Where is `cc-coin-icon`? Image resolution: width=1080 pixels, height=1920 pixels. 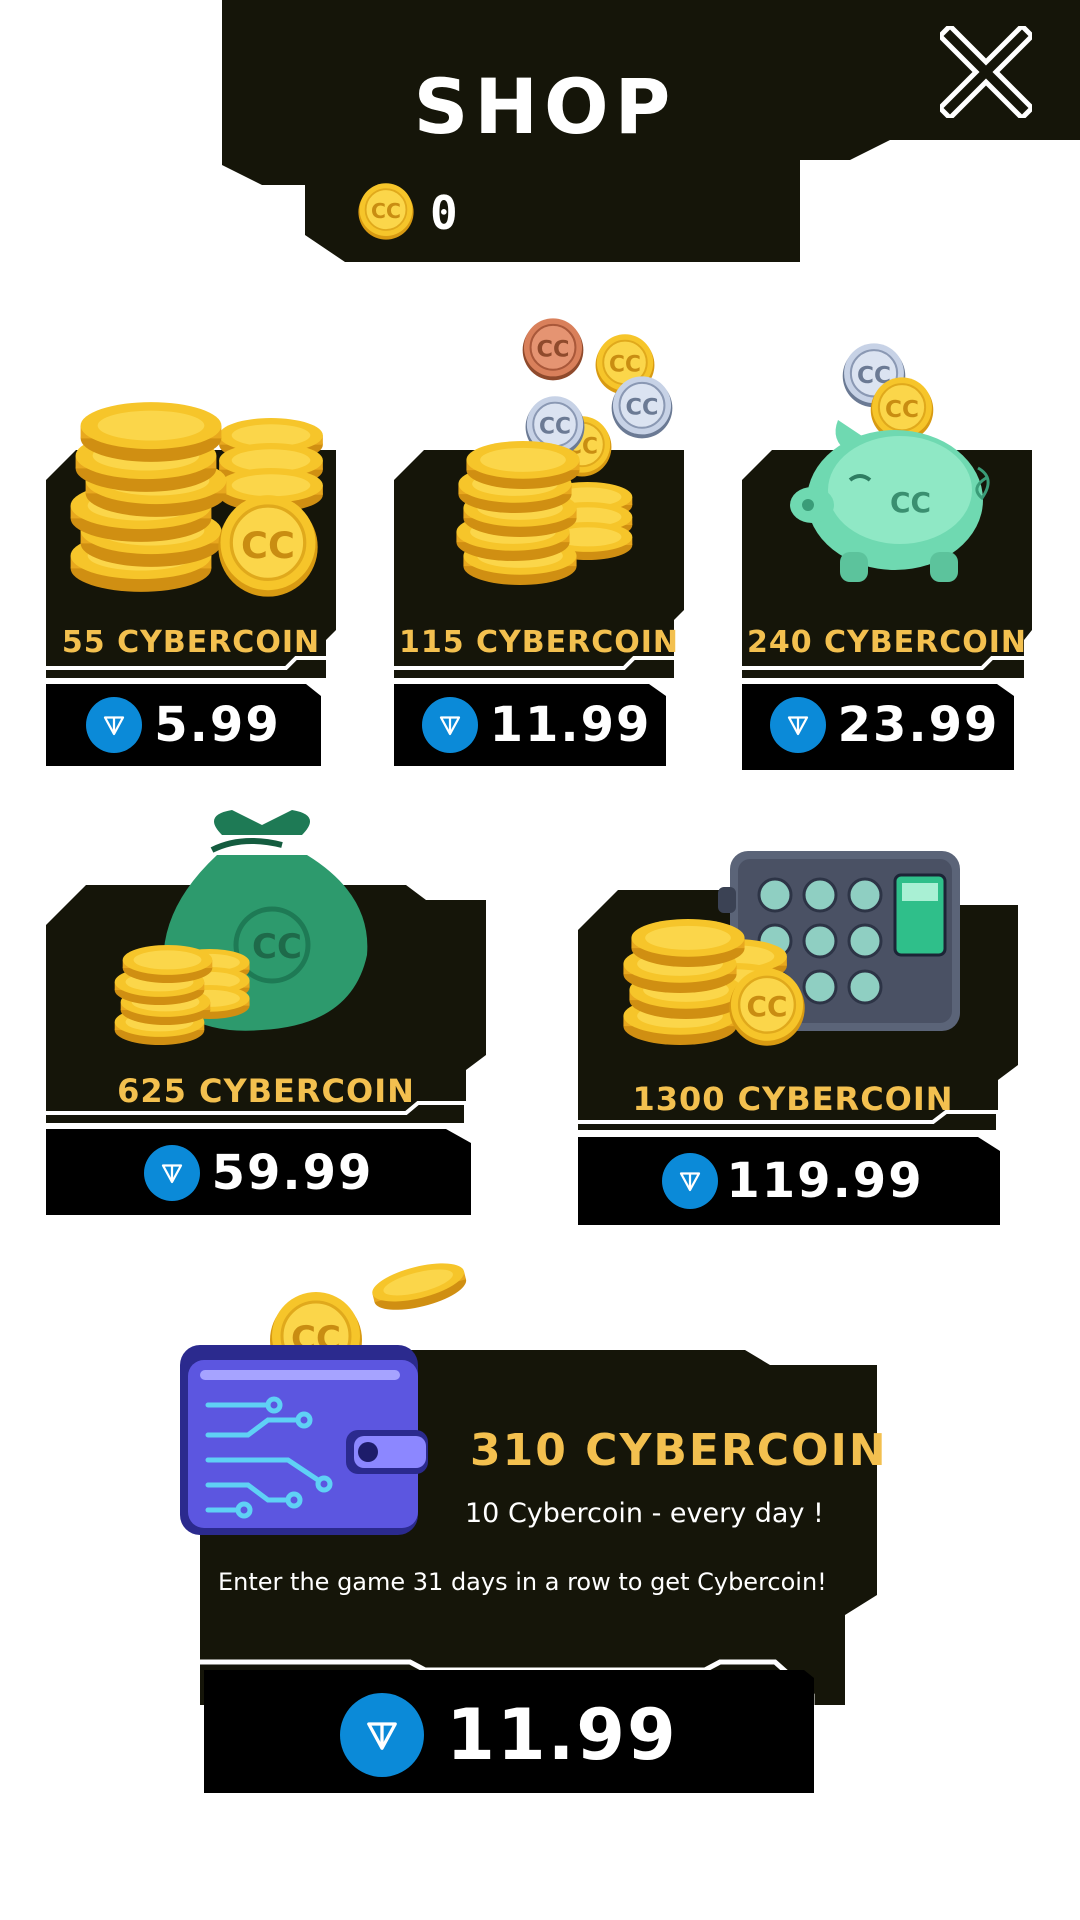 cc-coin-icon is located at coordinates (386, 212).